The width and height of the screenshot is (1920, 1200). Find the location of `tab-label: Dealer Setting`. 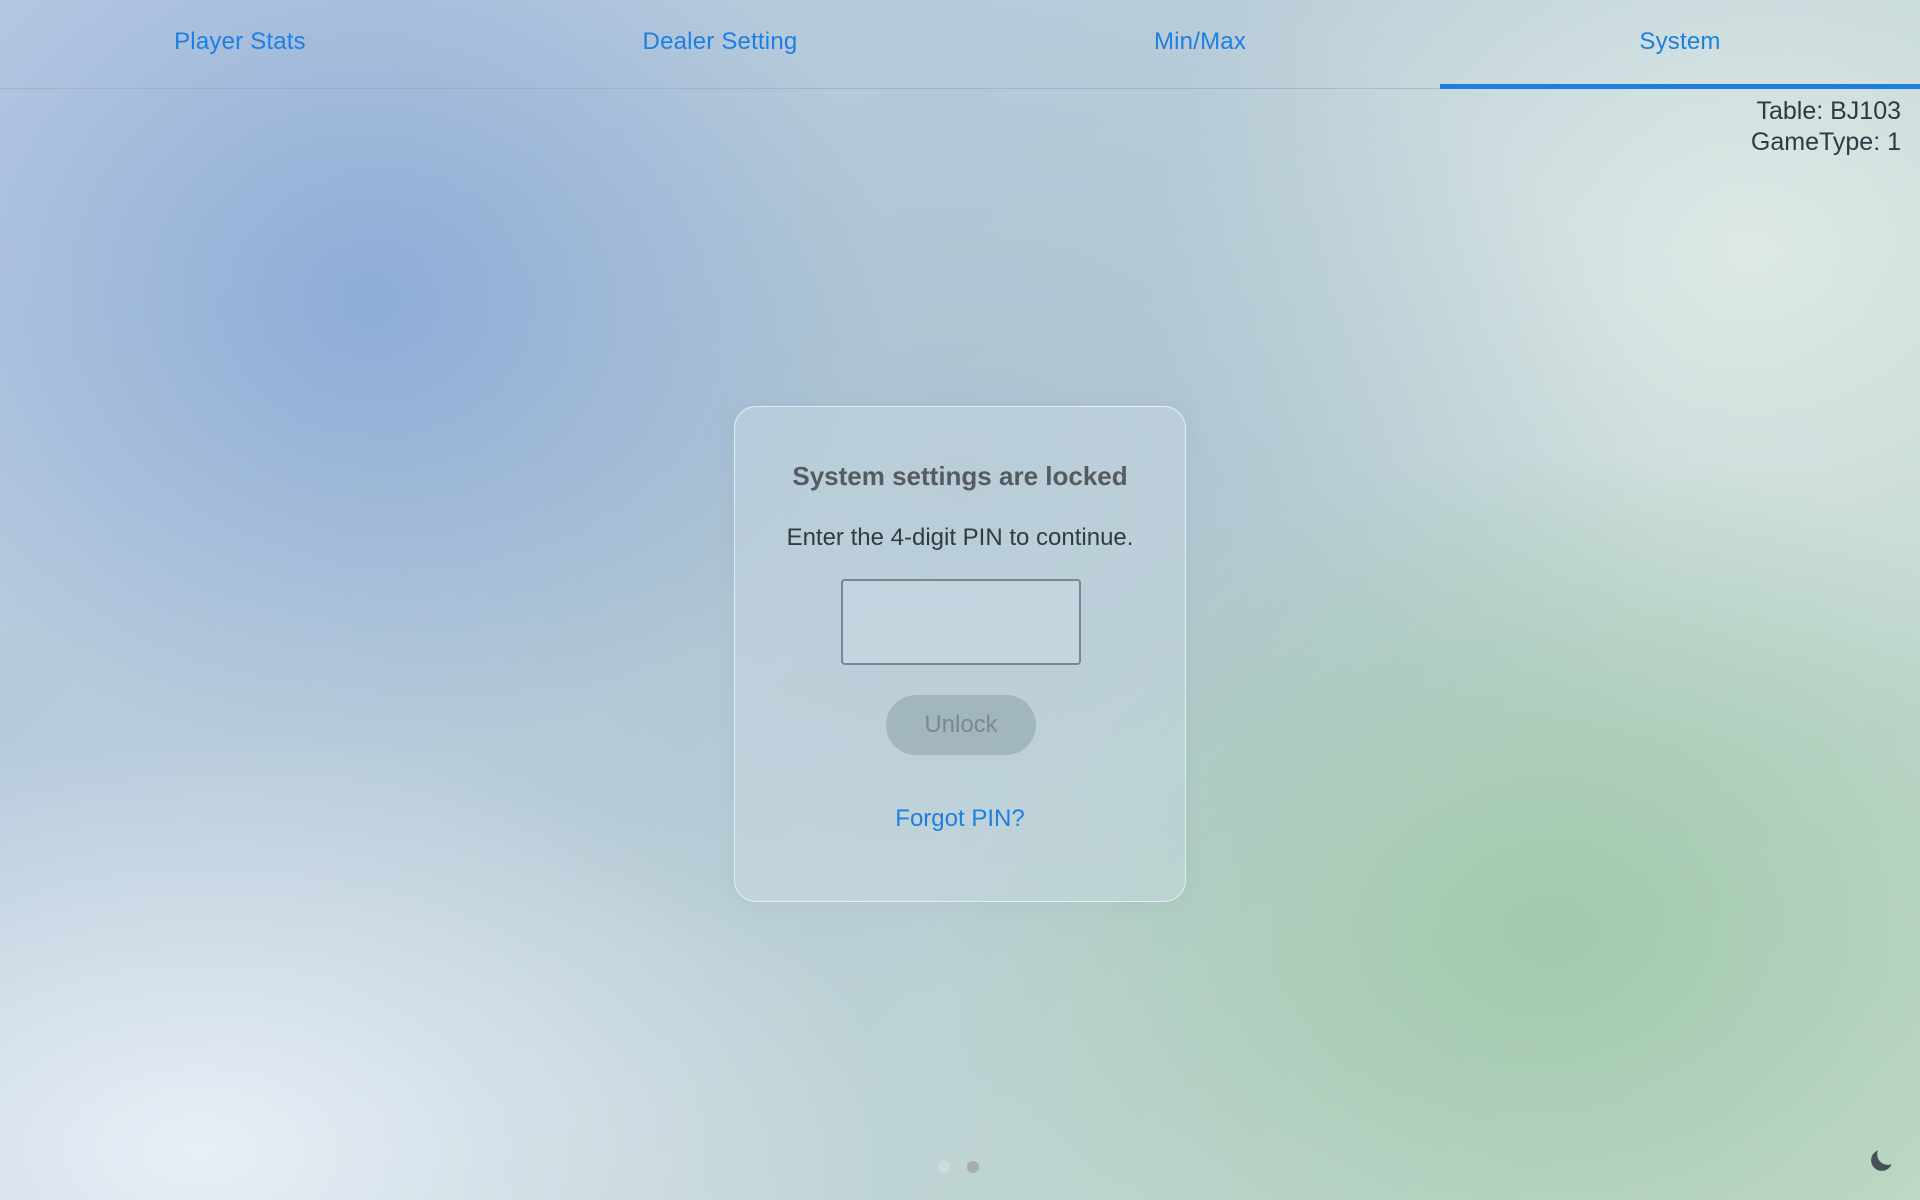

tab-label: Dealer Setting is located at coordinates (720, 41).